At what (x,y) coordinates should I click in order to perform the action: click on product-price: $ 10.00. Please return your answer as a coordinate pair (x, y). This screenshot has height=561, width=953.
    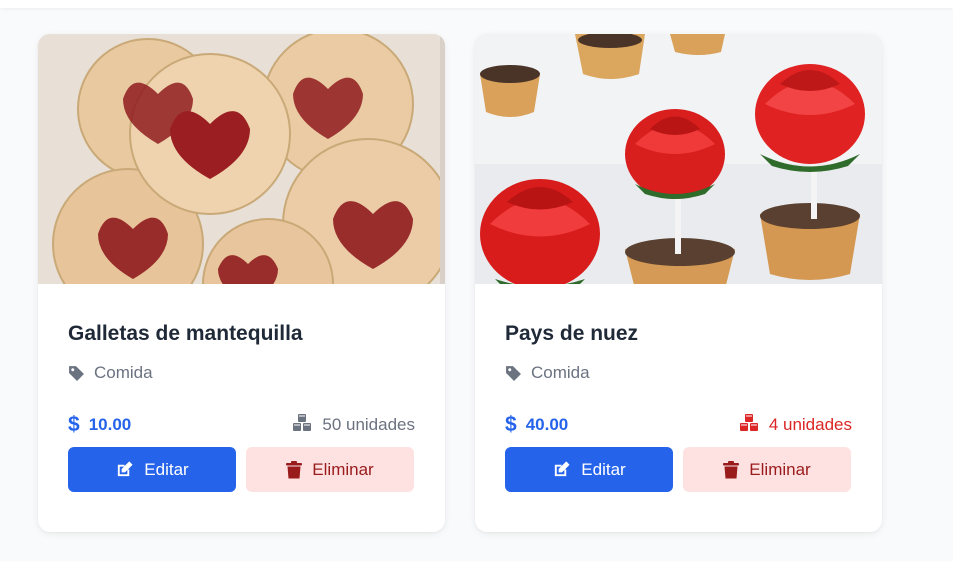
    Looking at the image, I should click on (99, 425).